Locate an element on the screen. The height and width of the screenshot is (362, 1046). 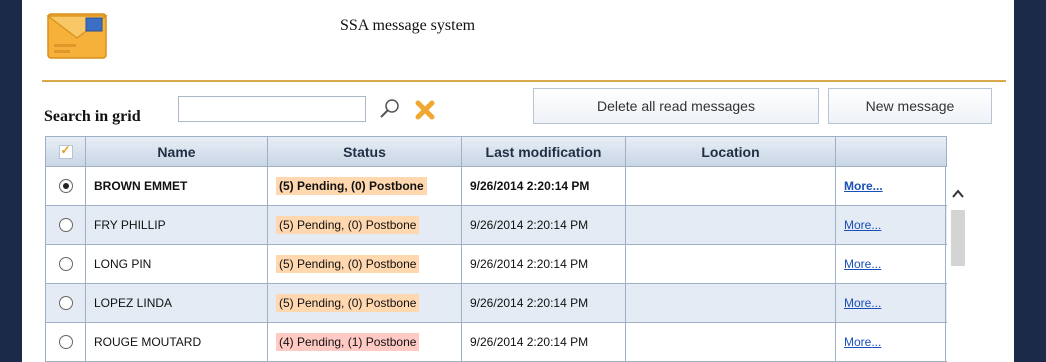
grid-header: Name Status Last modification Location is located at coordinates (496, 151).